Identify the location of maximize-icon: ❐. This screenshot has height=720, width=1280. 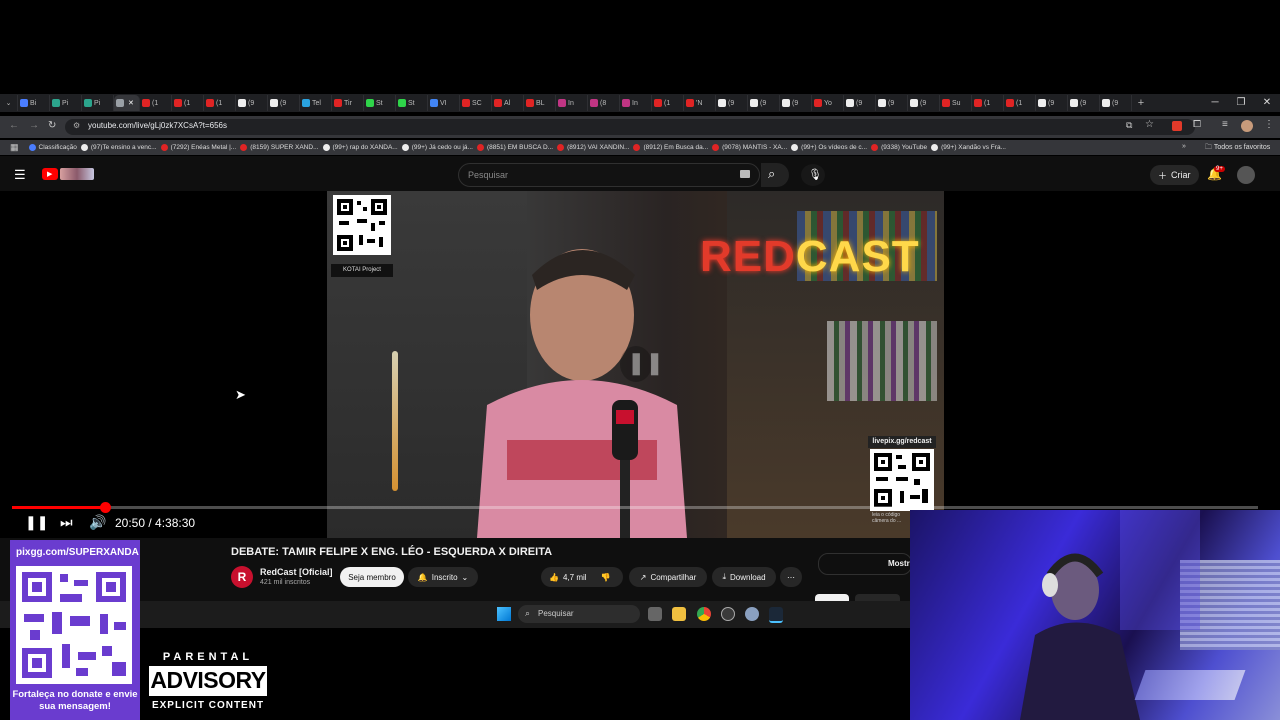
(1241, 103).